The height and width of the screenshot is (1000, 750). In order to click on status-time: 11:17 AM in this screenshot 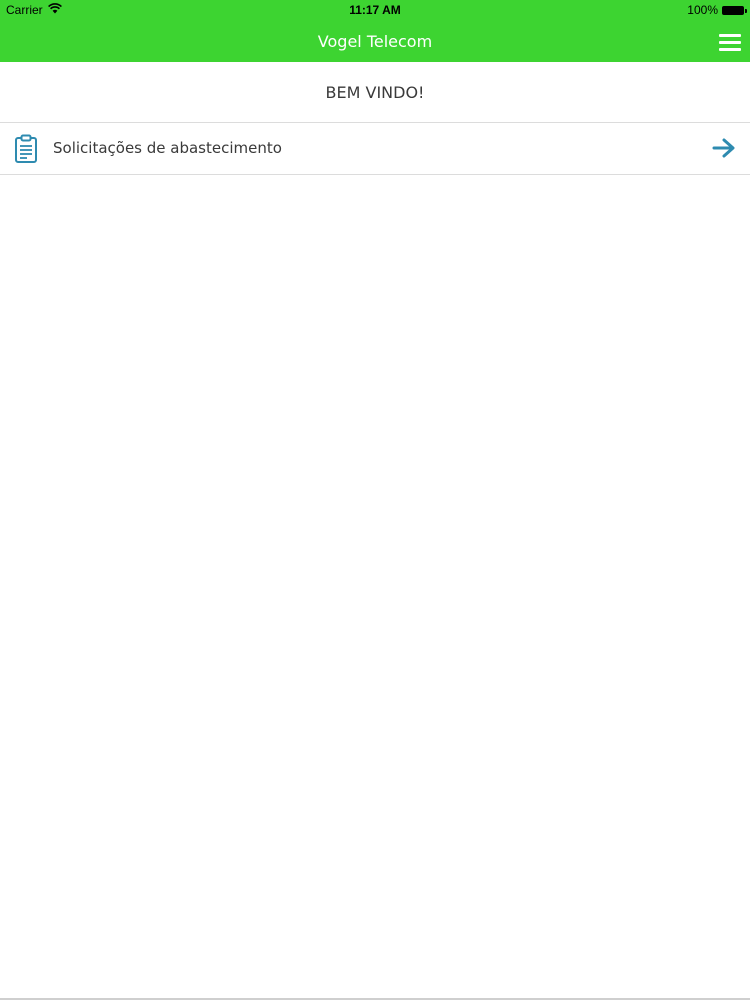, I will do `click(375, 10)`.